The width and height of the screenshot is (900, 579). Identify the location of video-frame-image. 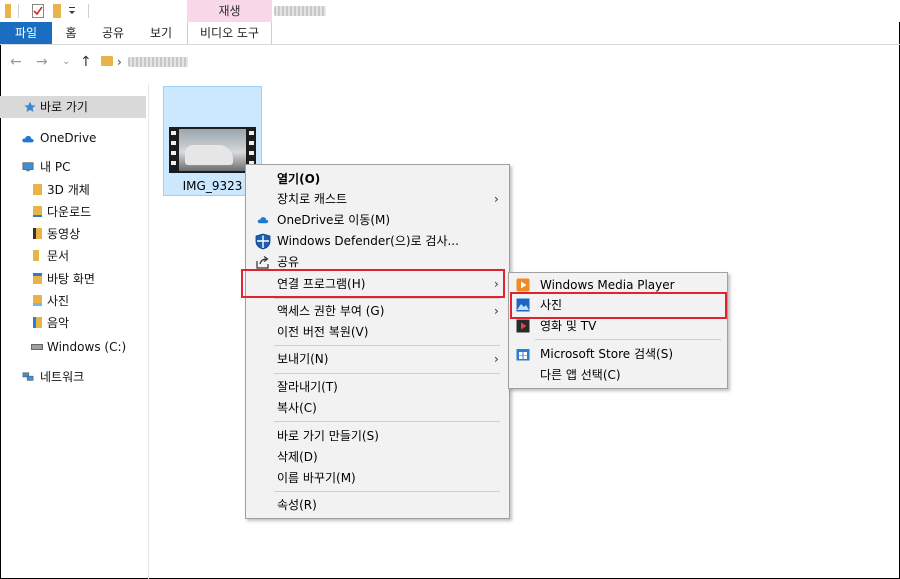
(212, 150).